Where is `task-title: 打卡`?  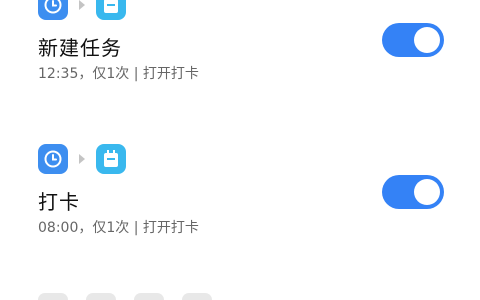
task-title: 打卡 is located at coordinates (59, 202).